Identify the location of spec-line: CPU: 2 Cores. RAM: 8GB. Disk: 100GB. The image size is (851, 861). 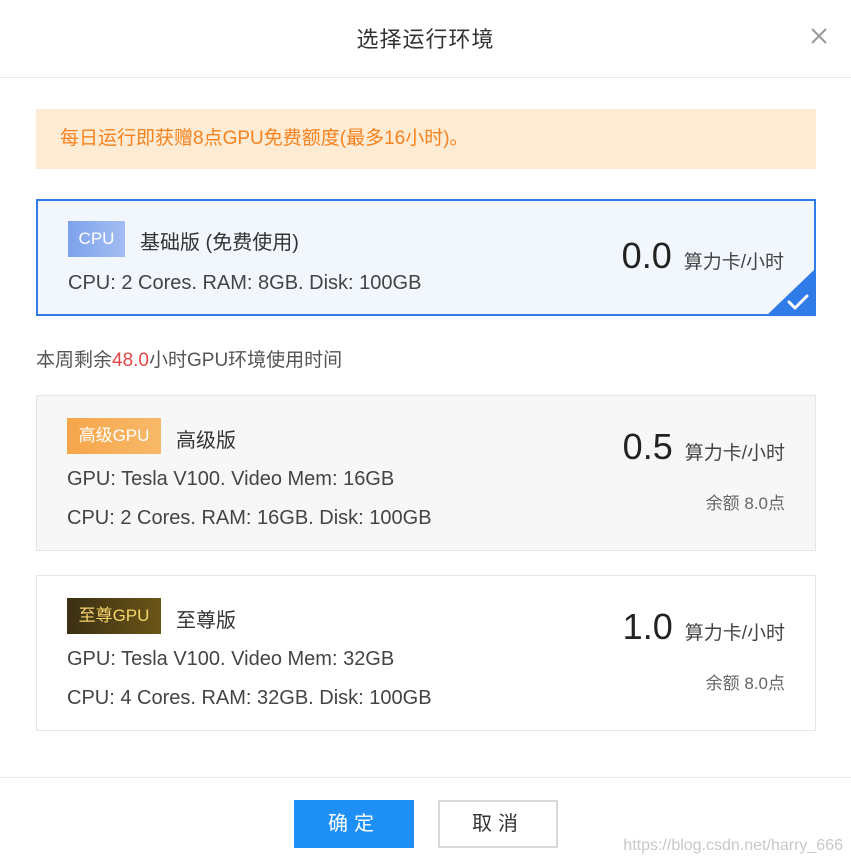
(245, 283).